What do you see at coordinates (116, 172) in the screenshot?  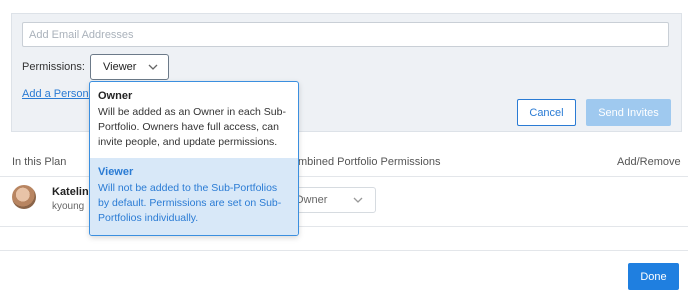 I see `option-title: Viewer` at bounding box center [116, 172].